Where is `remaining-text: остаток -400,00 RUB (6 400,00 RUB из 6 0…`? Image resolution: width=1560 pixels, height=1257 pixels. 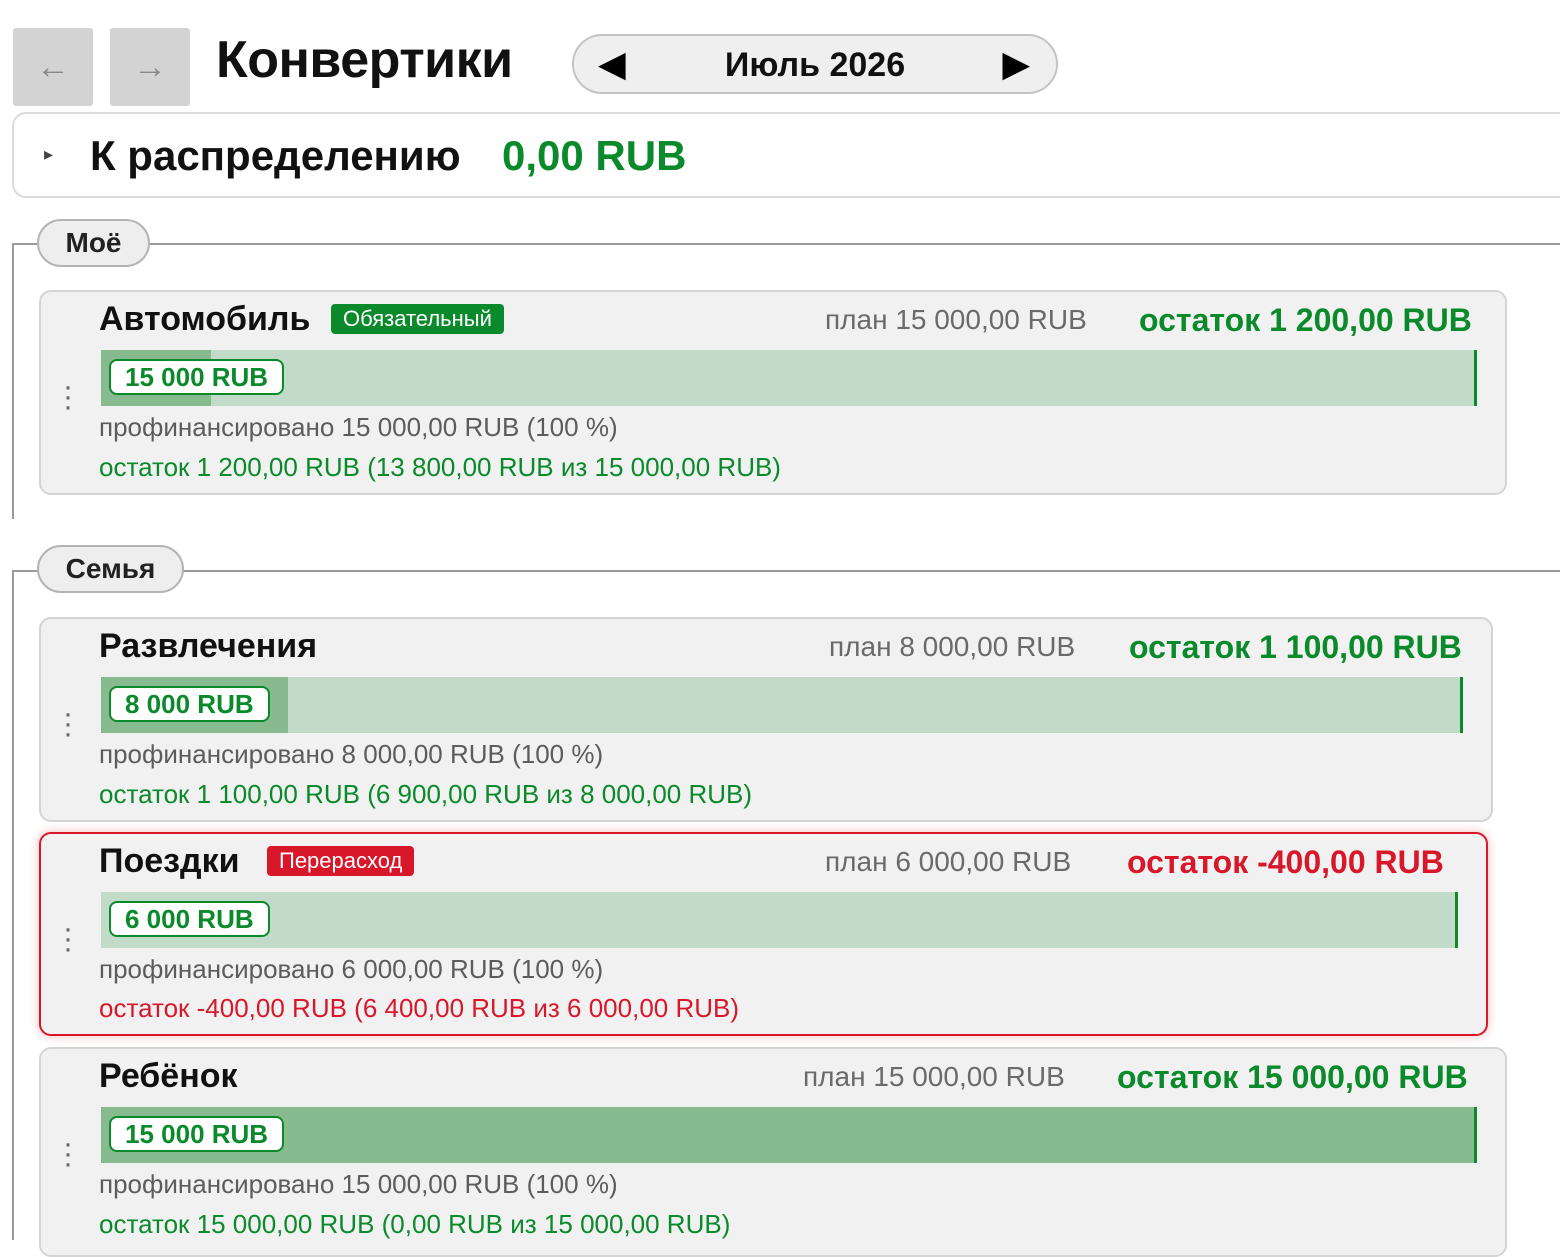
remaining-text: остаток -400,00 RUB (6 400,00 RUB из 6 0… is located at coordinates (419, 1008).